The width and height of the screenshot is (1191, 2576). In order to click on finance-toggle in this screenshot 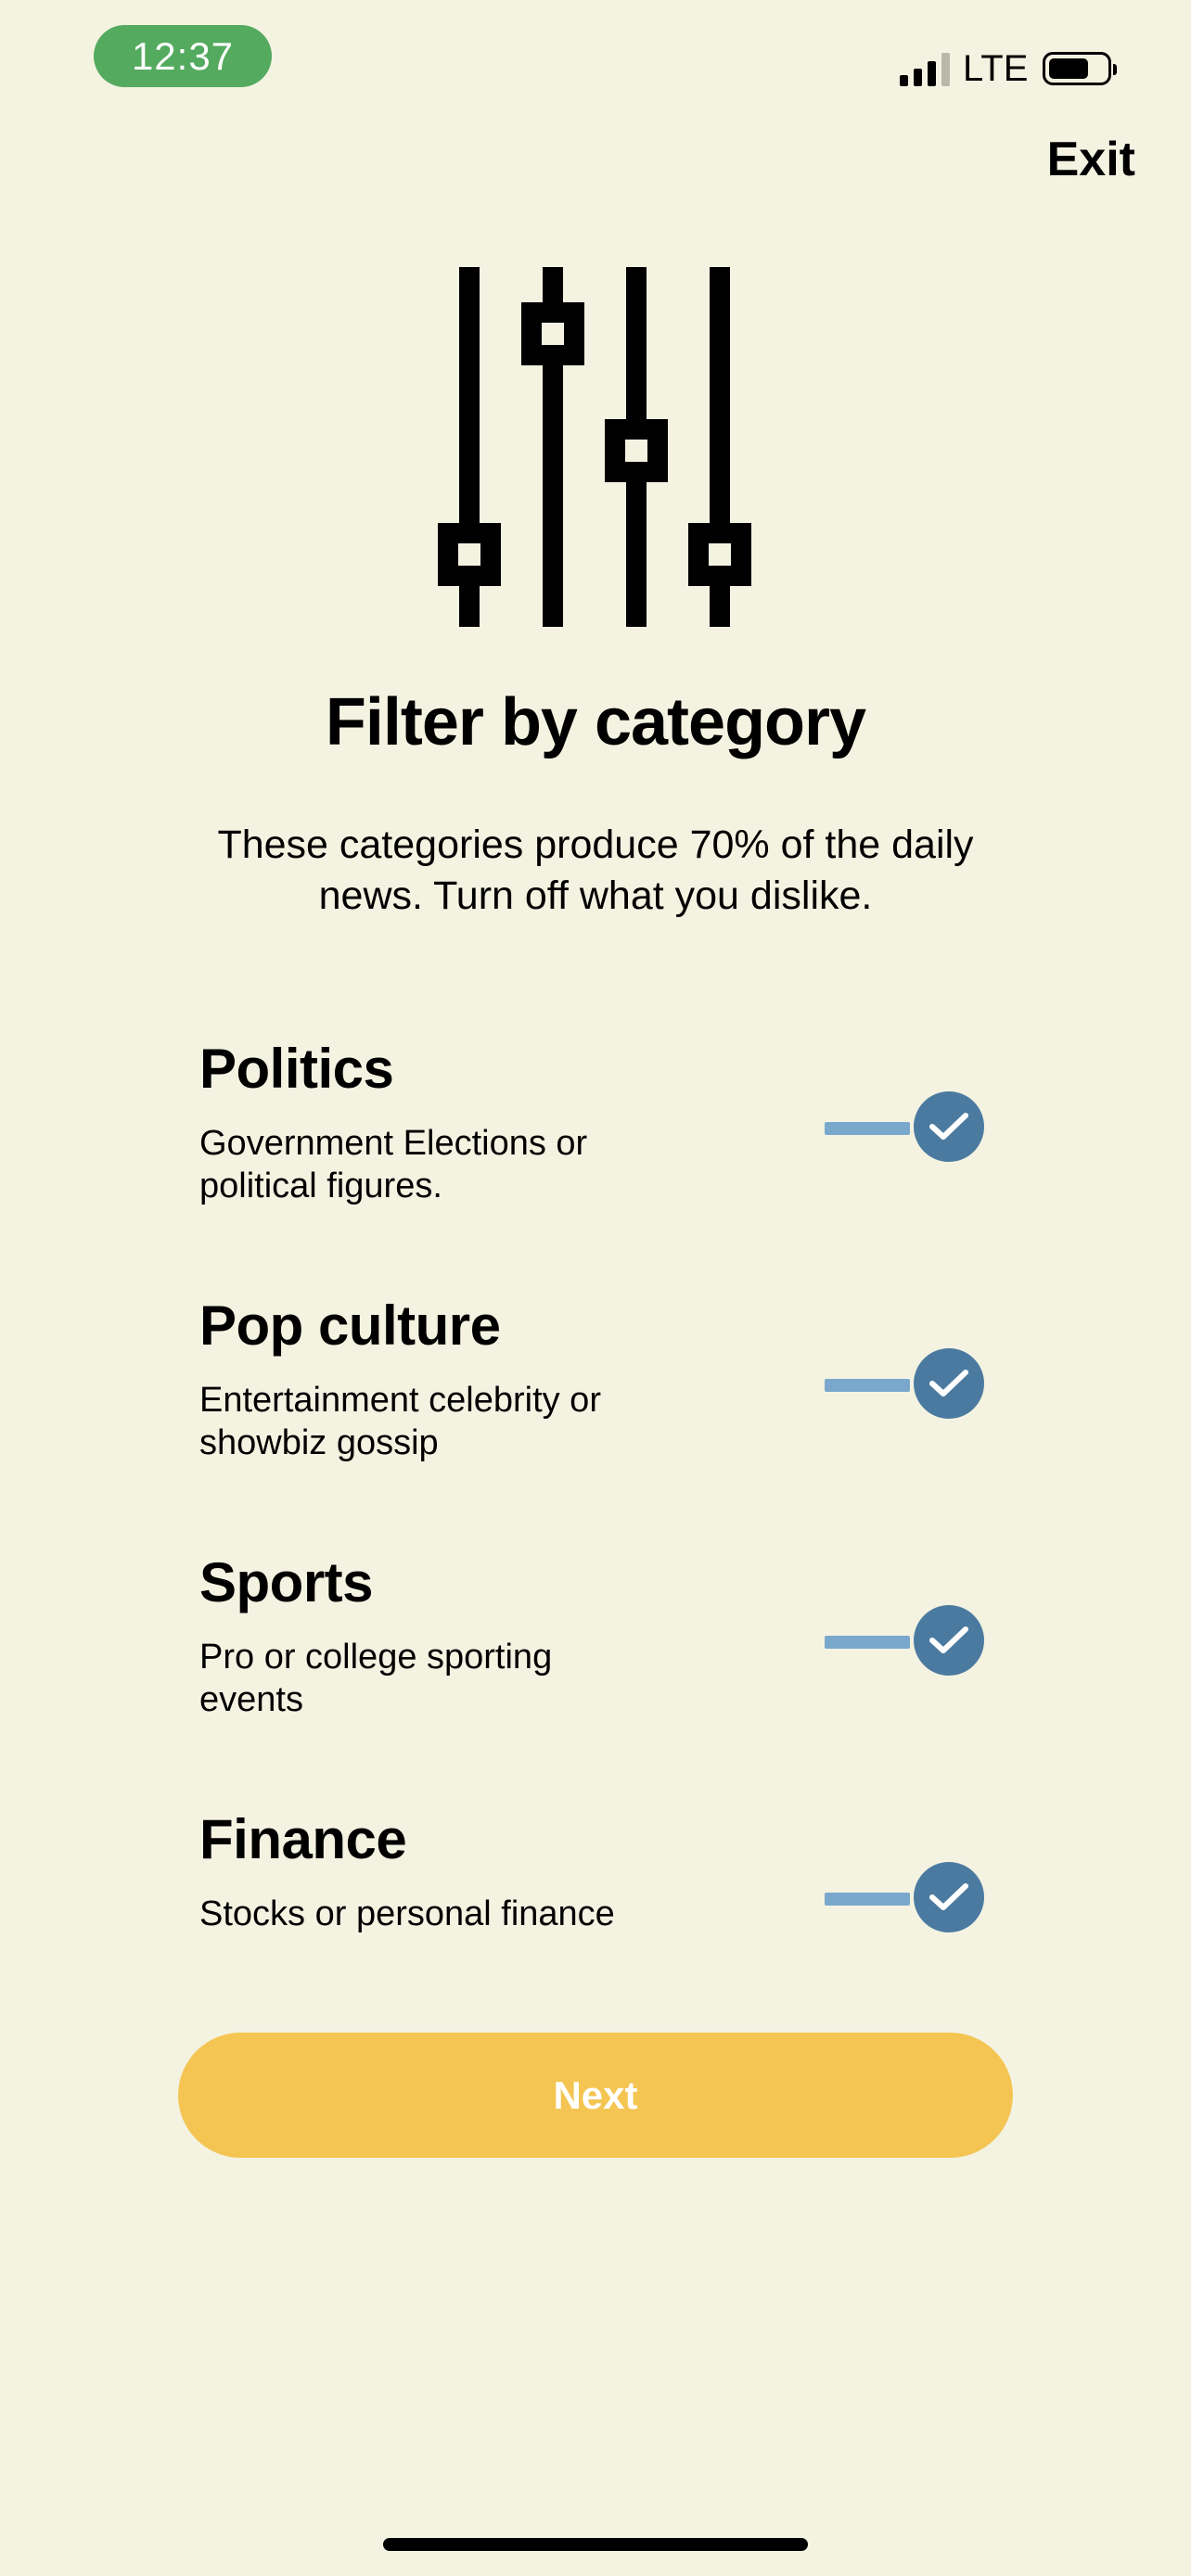, I will do `click(908, 1896)`.